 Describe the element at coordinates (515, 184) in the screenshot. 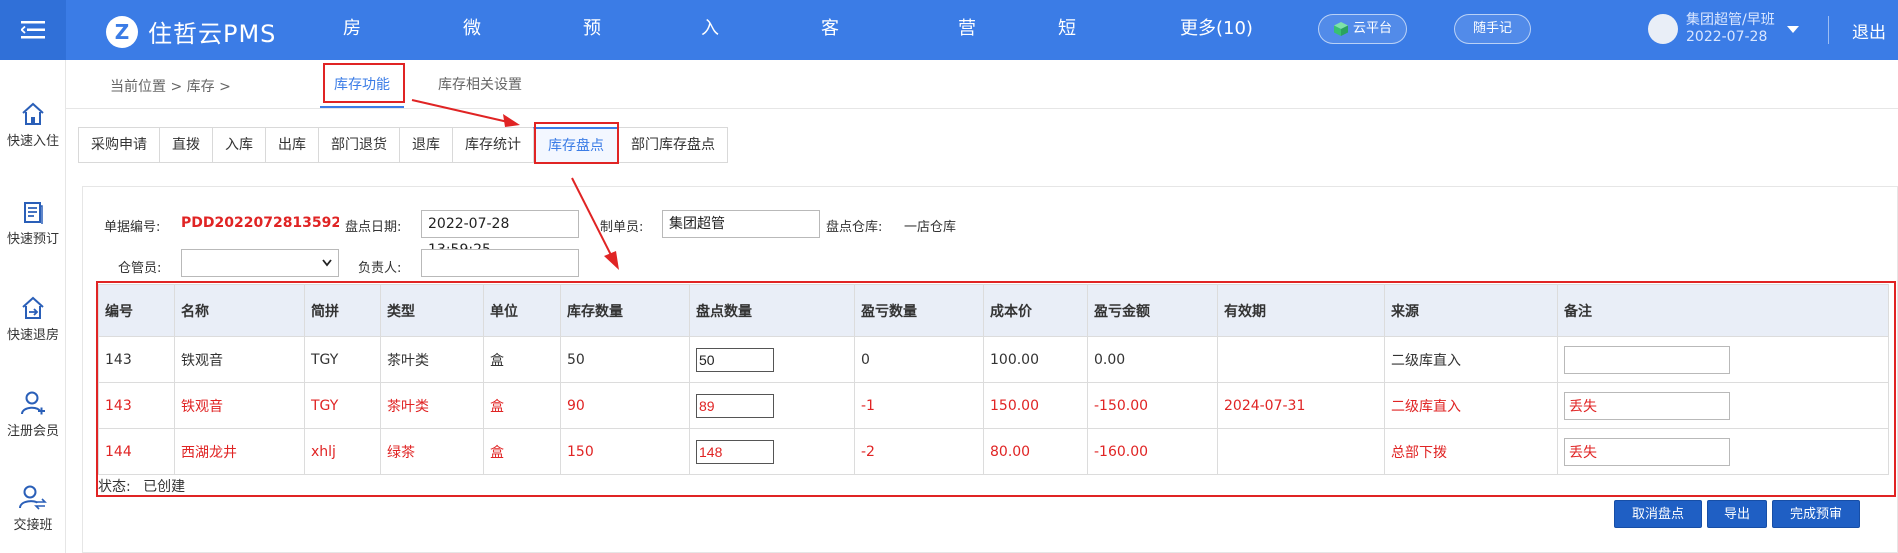

I see `annotation-arrows` at that location.